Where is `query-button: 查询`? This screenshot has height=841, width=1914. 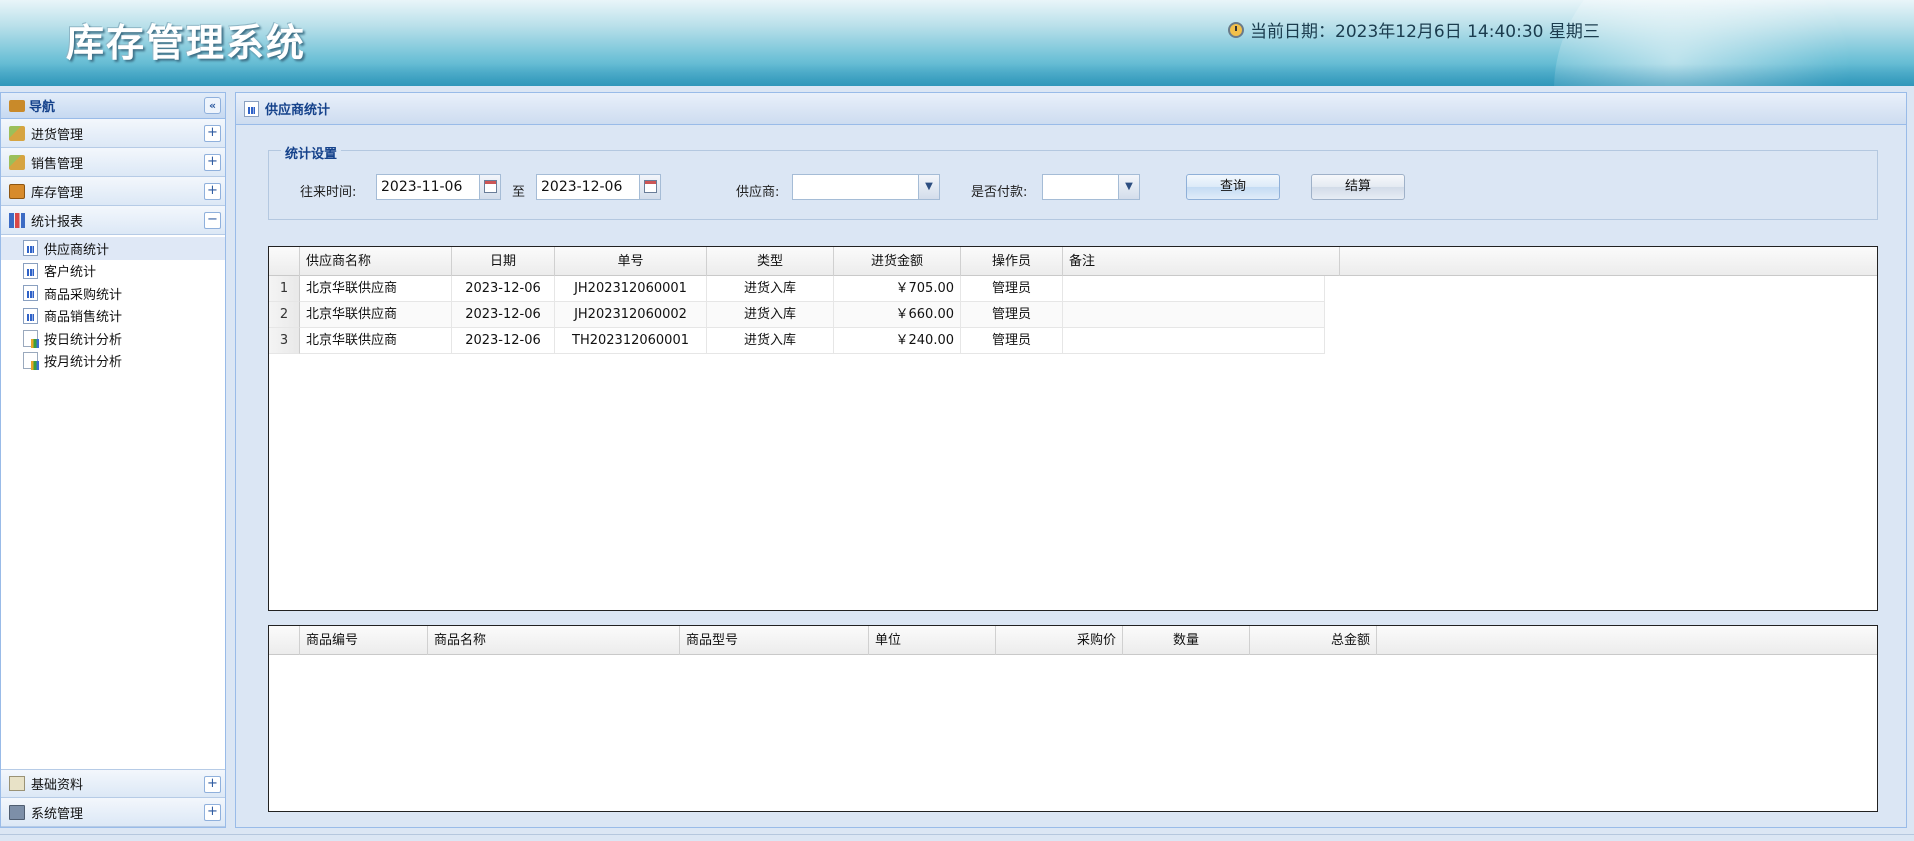 query-button: 查询 is located at coordinates (1233, 187).